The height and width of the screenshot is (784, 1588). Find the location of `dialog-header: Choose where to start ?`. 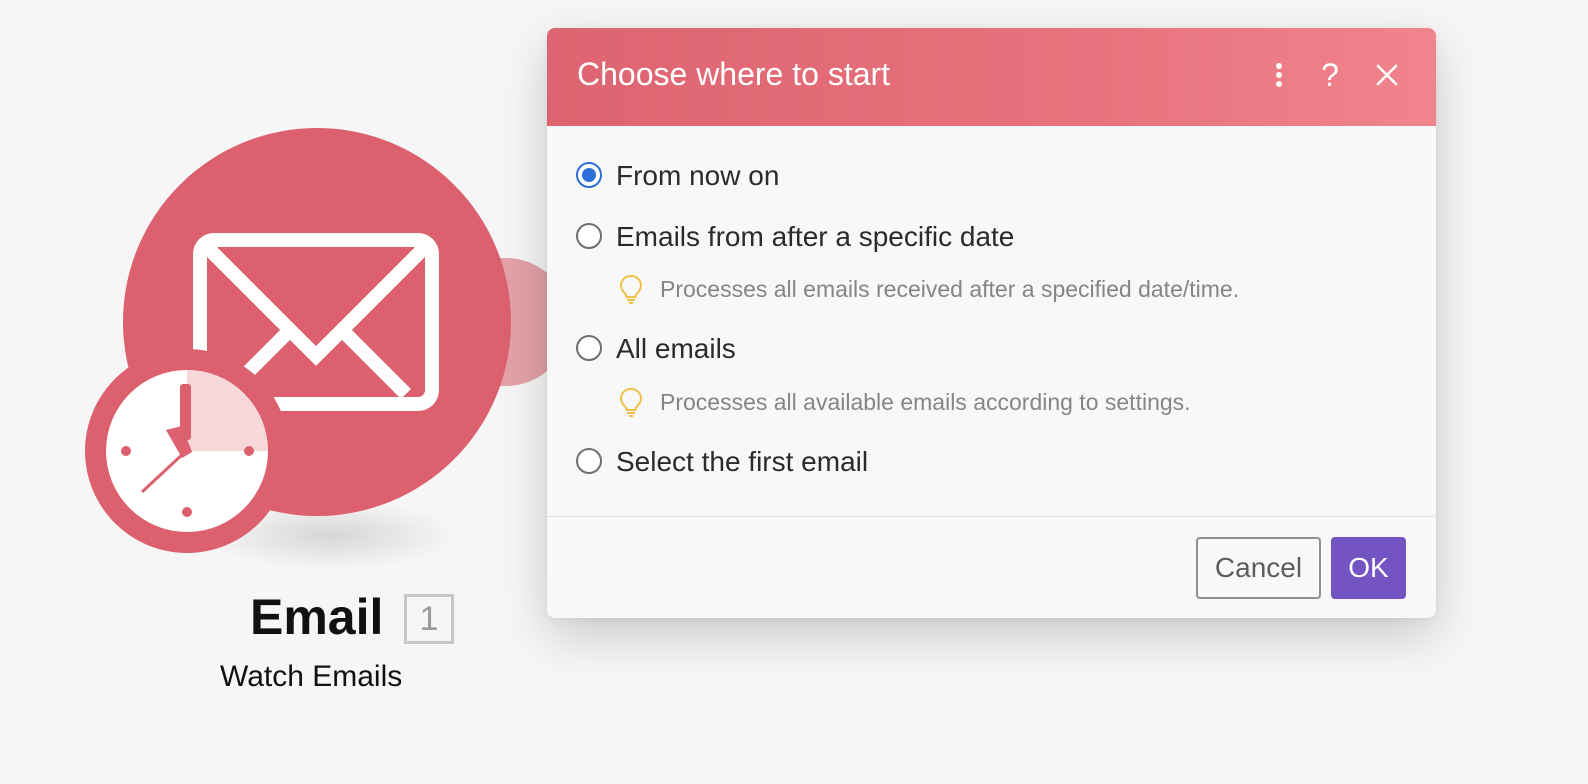

dialog-header: Choose where to start ? is located at coordinates (991, 77).